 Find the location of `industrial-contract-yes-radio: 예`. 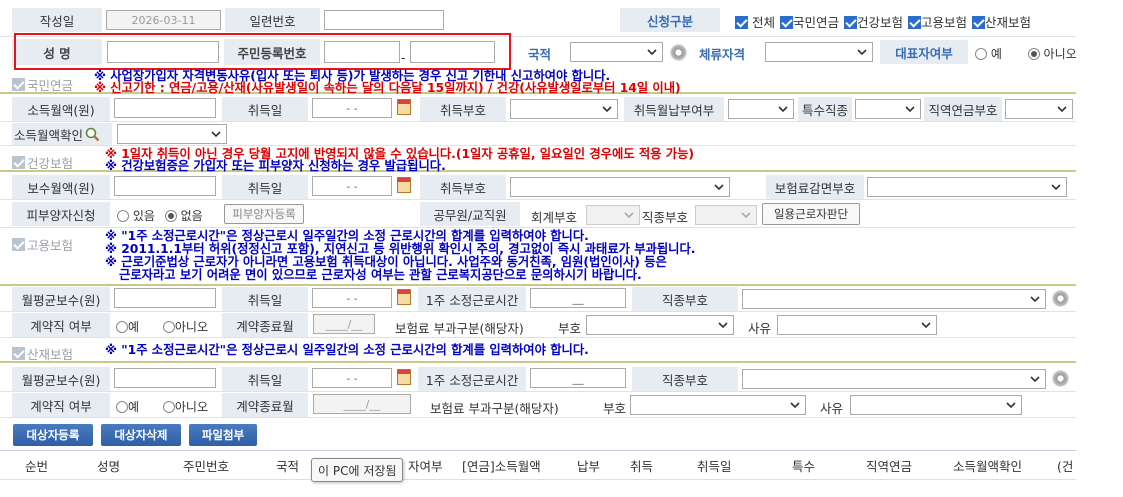

industrial-contract-yes-radio: 예 is located at coordinates (127, 407).